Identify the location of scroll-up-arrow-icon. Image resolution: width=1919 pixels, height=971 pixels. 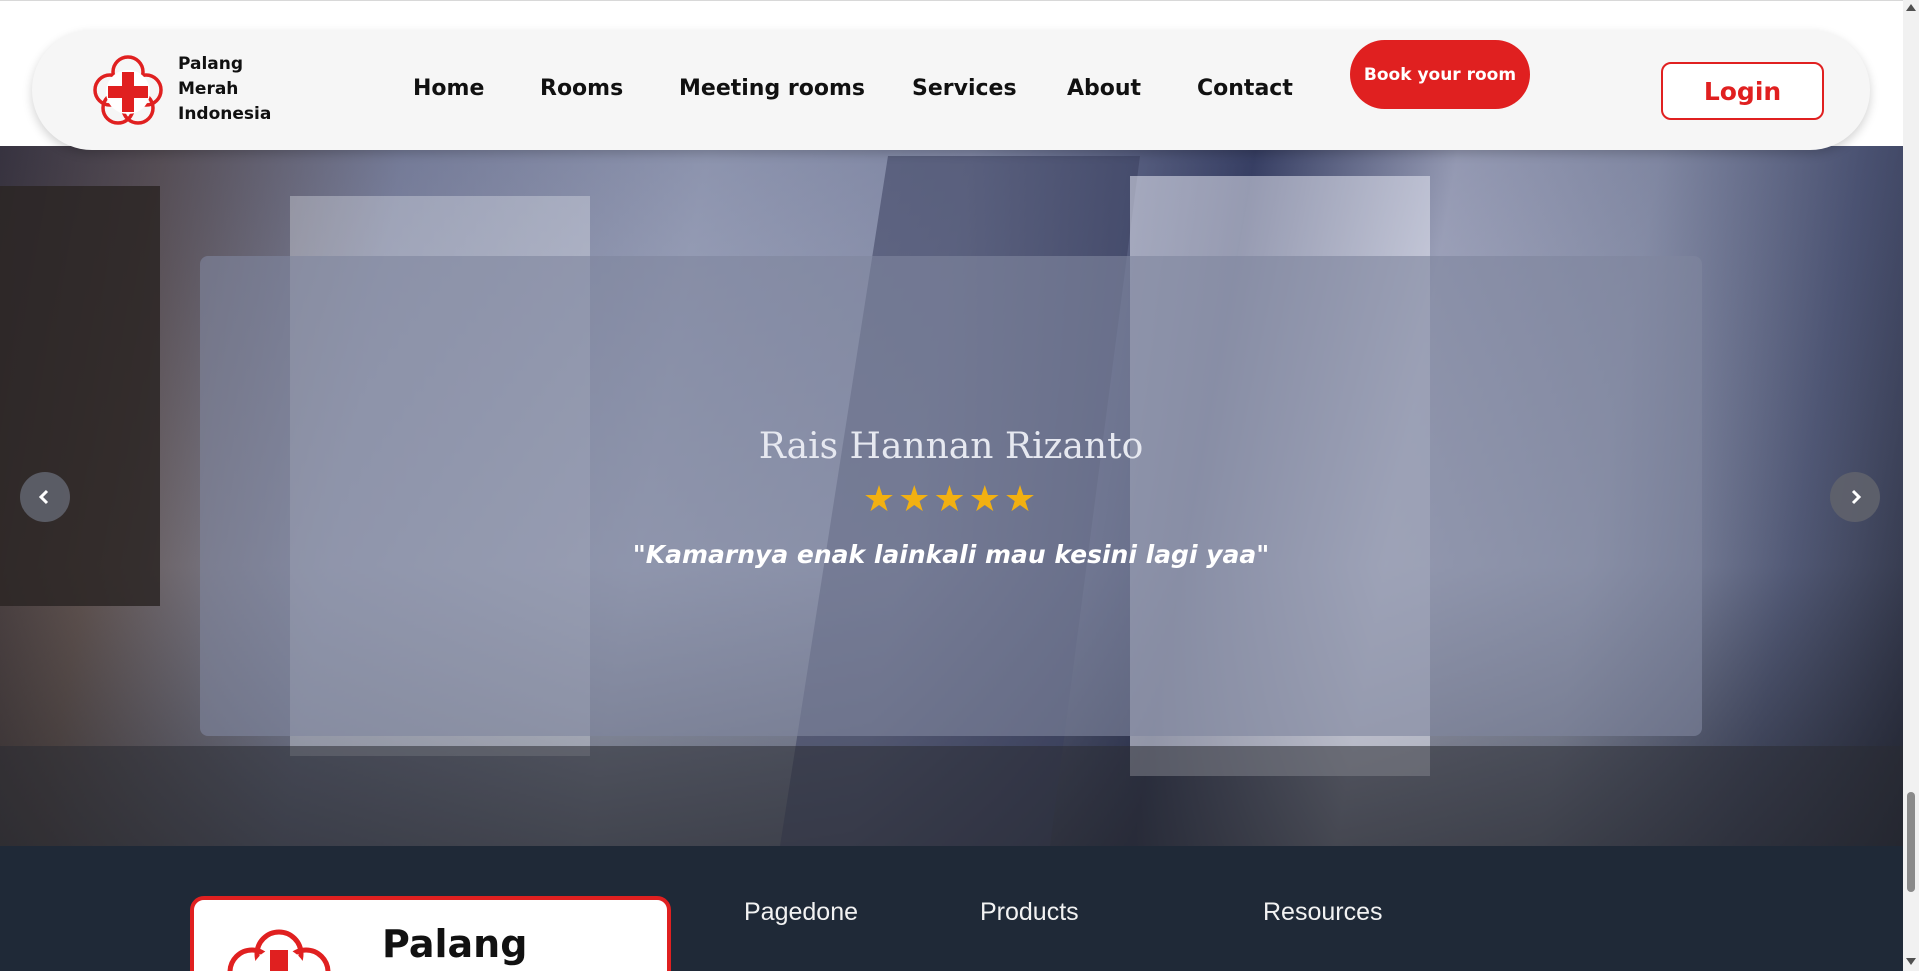
(1911, 7).